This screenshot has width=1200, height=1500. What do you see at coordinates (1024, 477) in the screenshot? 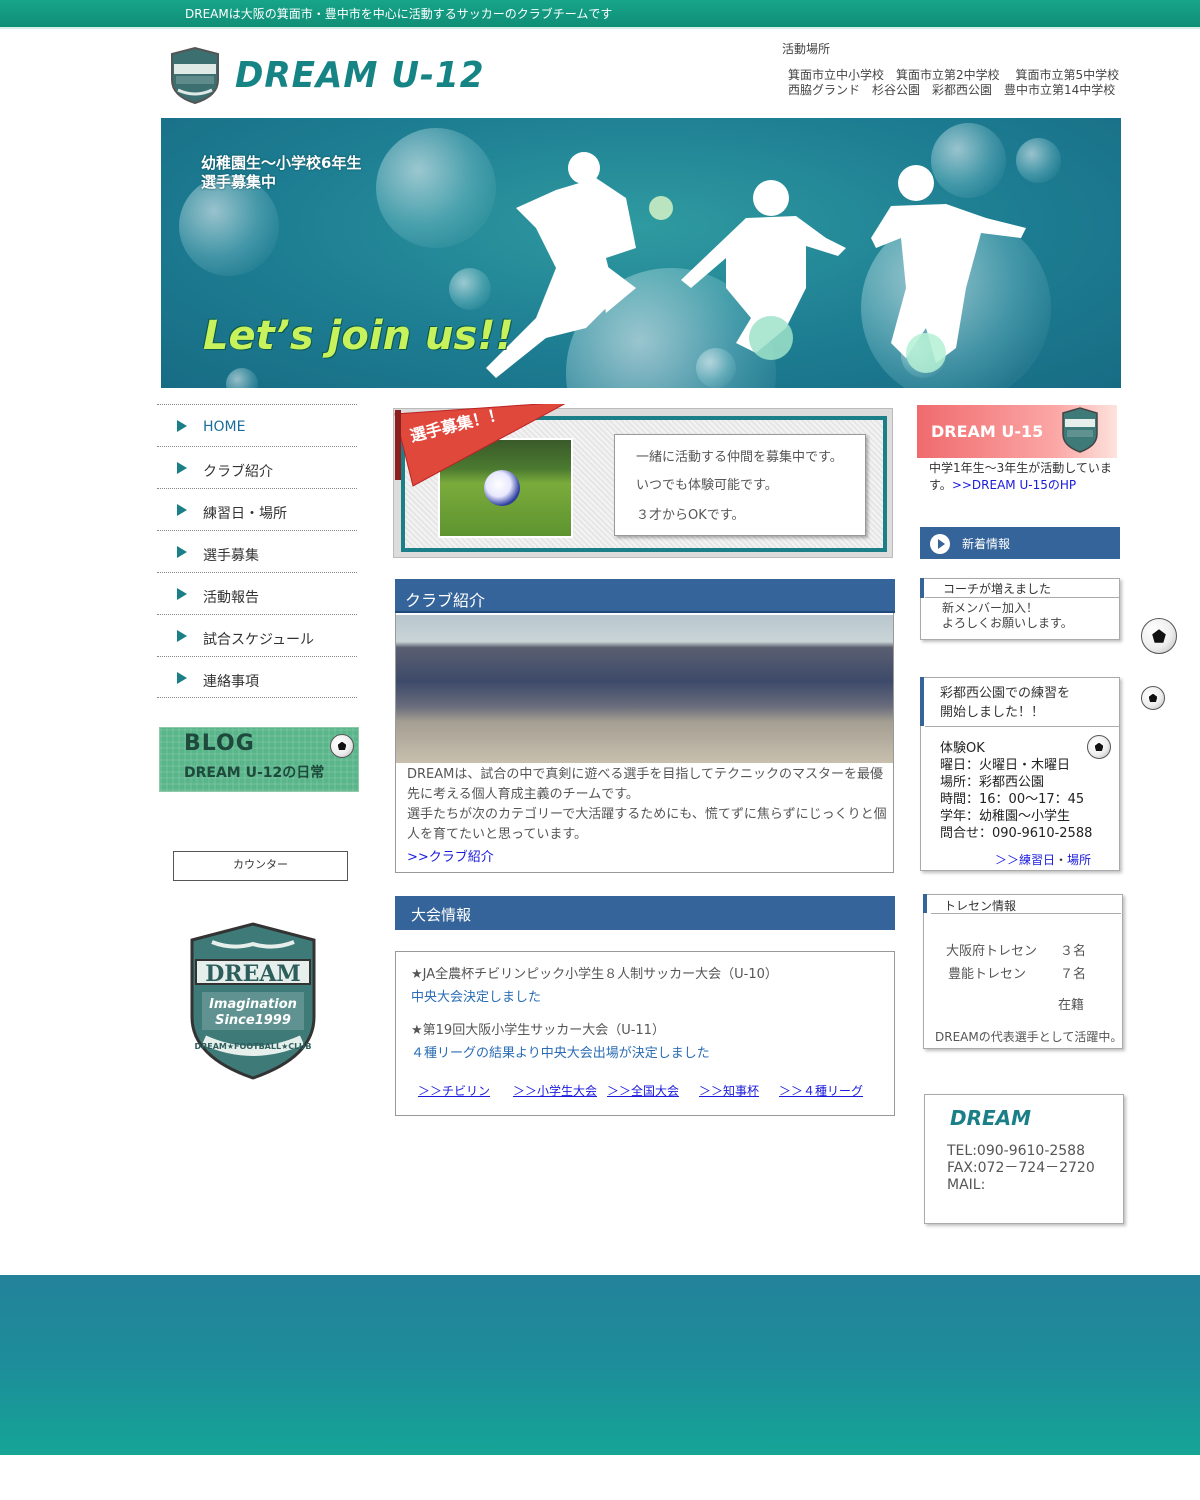
I see `u15-description: 中学1年生～3年生が活動しています。>>DREAM U-15のHP` at bounding box center [1024, 477].